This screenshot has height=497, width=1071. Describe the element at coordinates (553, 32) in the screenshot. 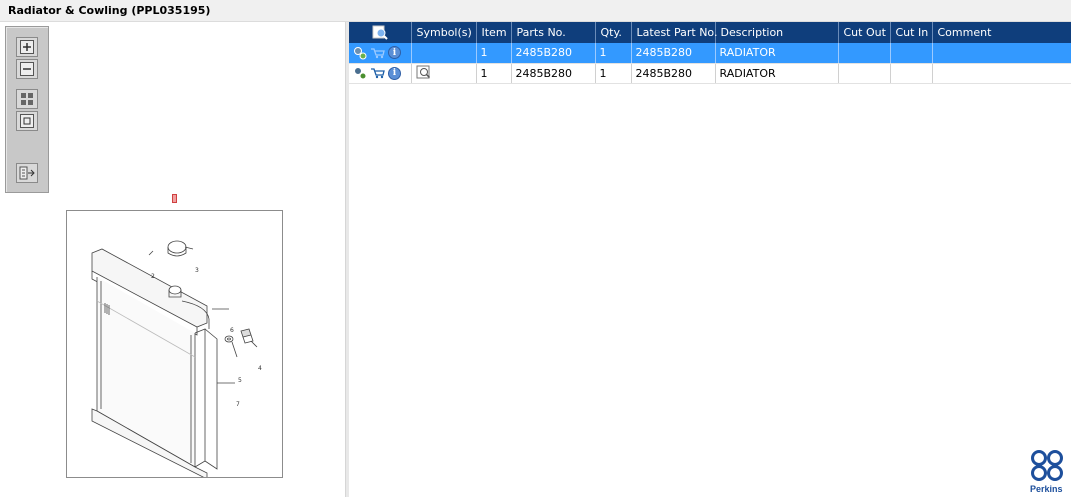

I see `column-header-parts-no: Parts No.` at that location.